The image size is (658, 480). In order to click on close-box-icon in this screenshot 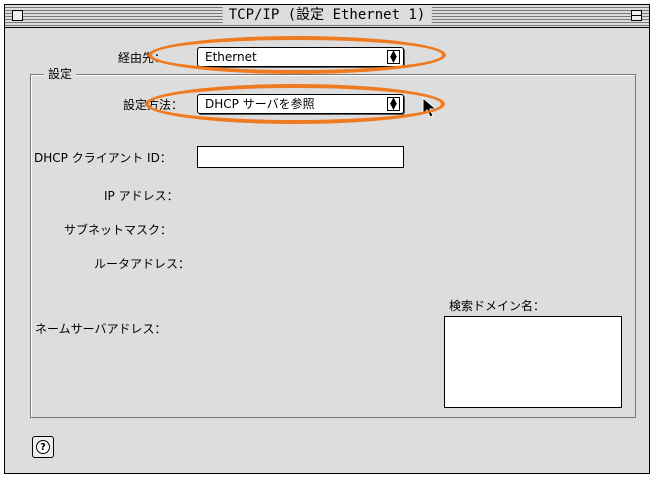, I will do `click(17, 15)`.